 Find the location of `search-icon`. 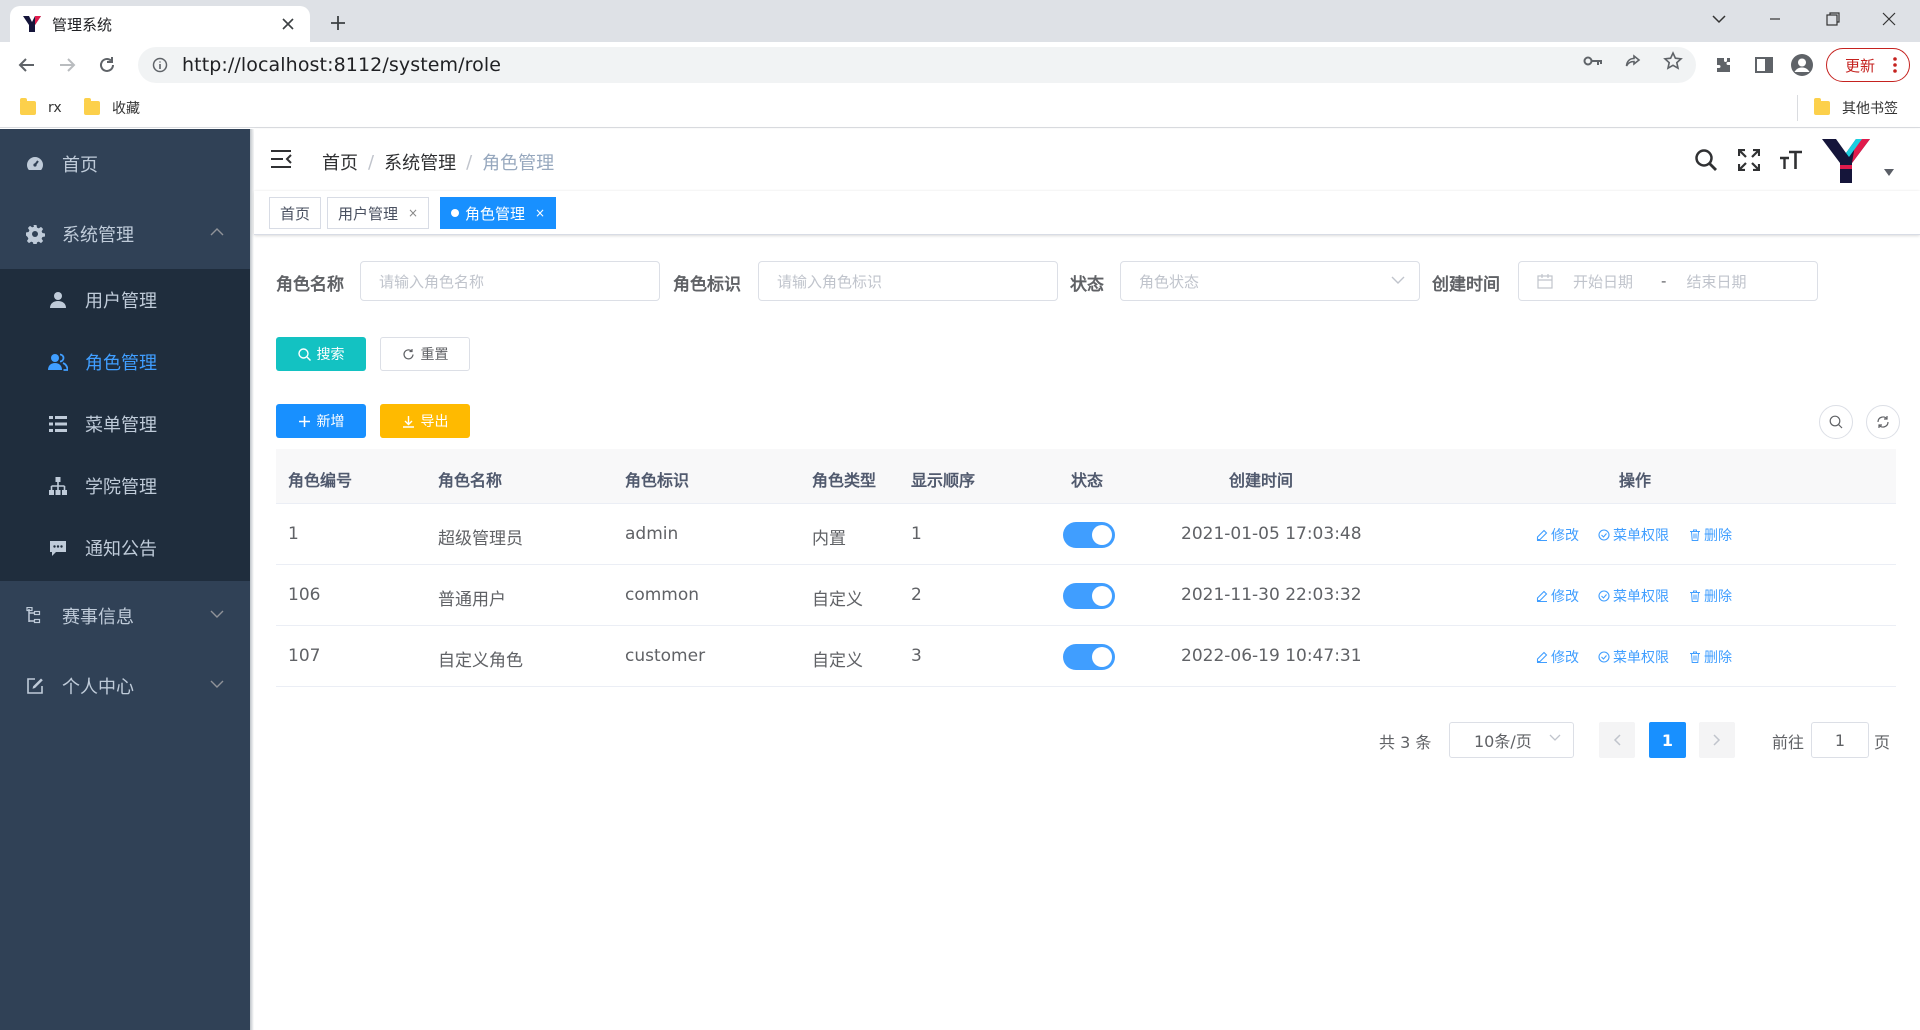

search-icon is located at coordinates (1706, 160).